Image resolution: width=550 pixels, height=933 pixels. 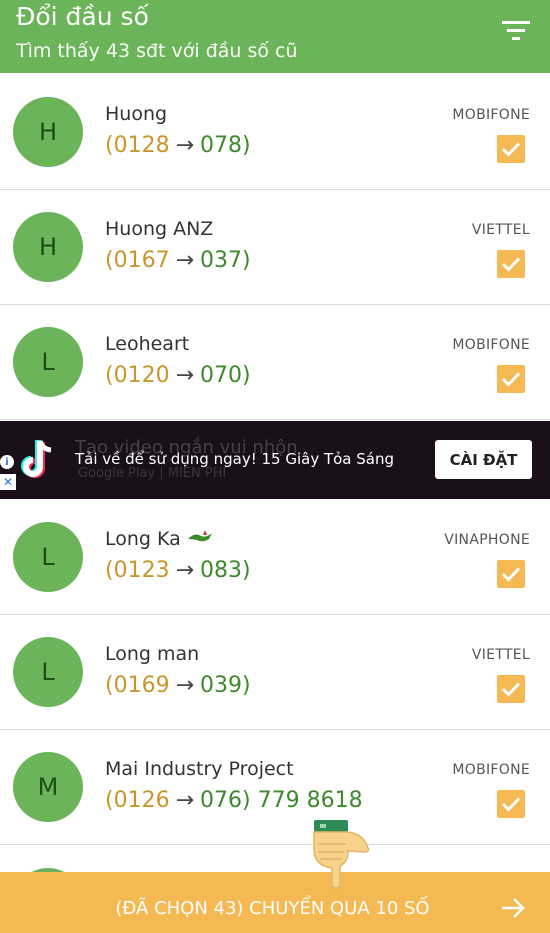 I want to click on ad-text: Tải về để sử dụng ngay! 15 Giây Tỏa Sáng, so click(x=234, y=459).